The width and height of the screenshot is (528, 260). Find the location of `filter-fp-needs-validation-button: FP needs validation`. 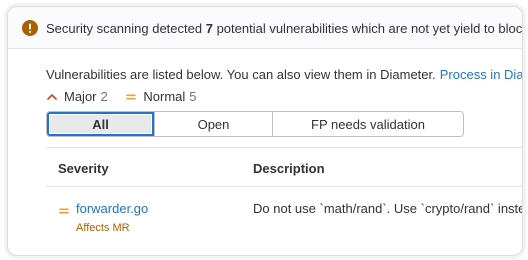

filter-fp-needs-validation-button: FP needs validation is located at coordinates (368, 124).